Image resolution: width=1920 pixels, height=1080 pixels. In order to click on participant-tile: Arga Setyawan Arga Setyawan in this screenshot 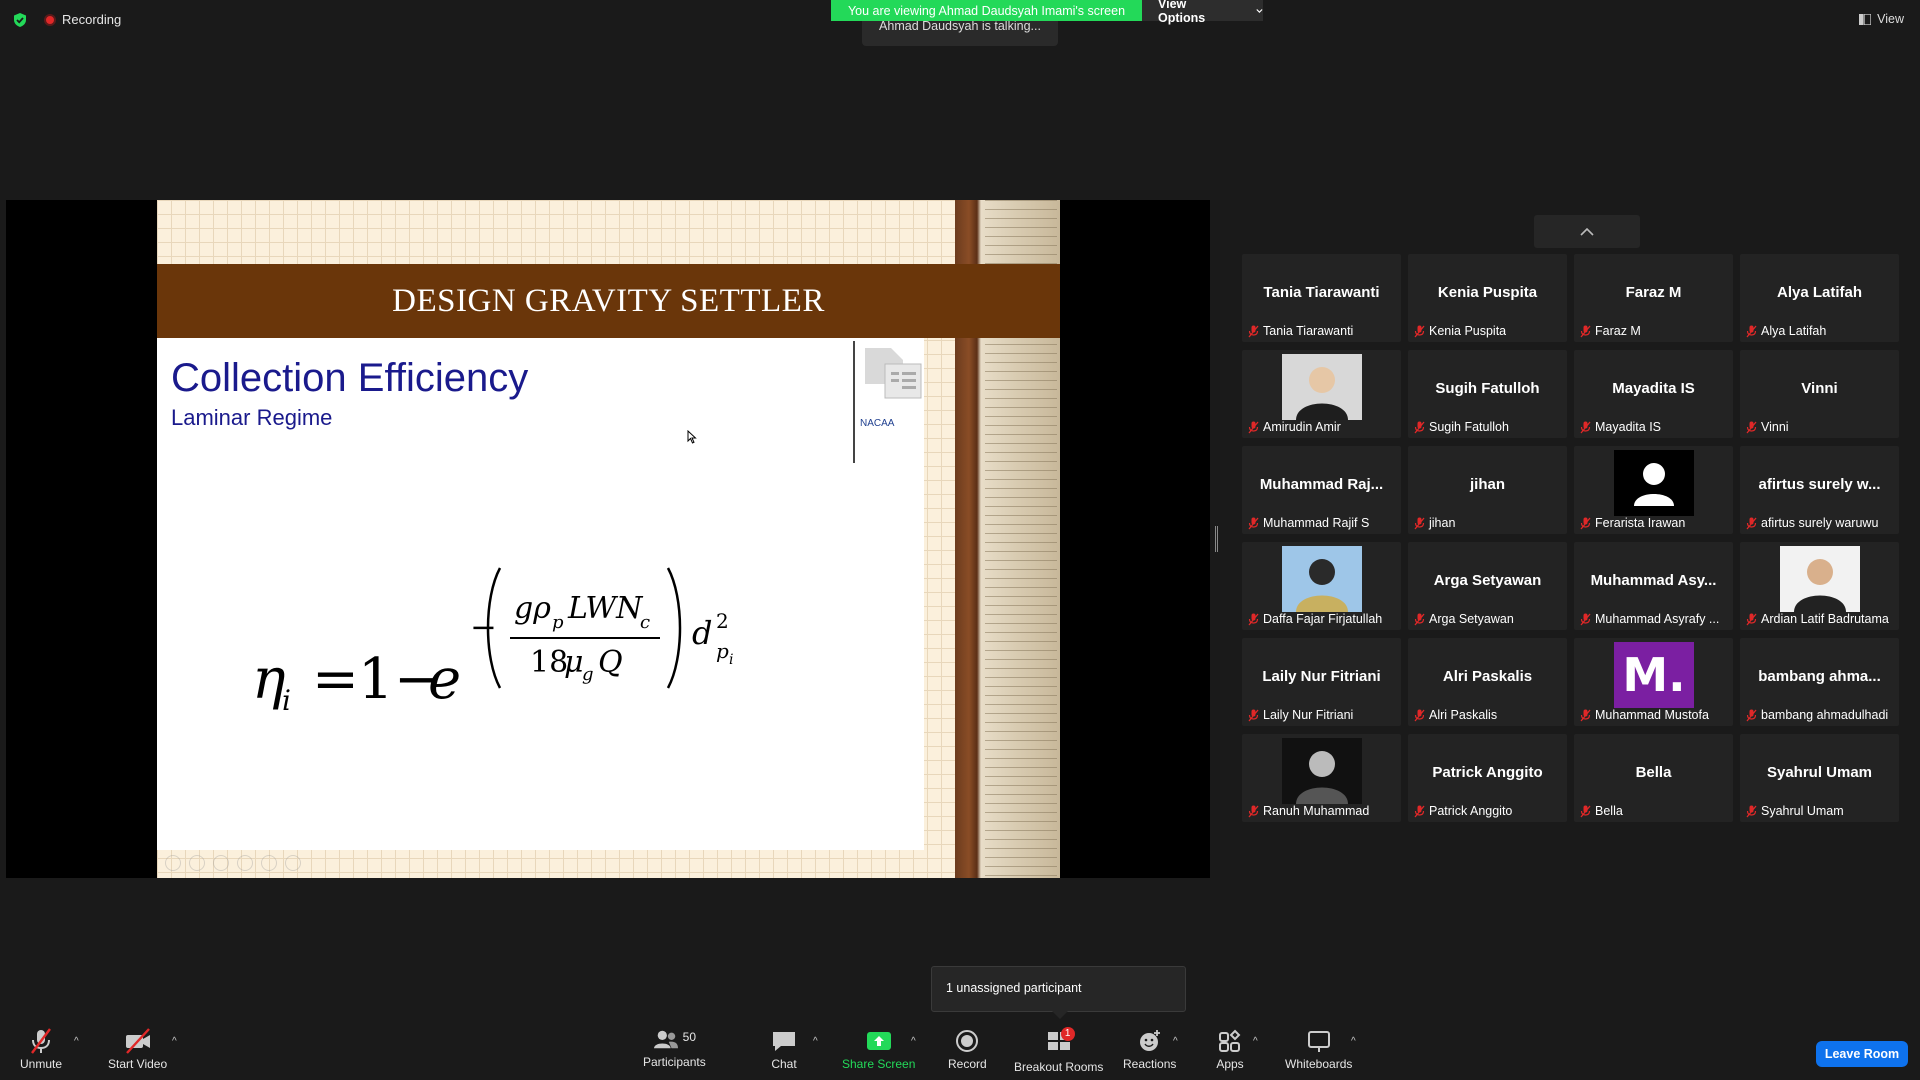, I will do `click(1487, 586)`.